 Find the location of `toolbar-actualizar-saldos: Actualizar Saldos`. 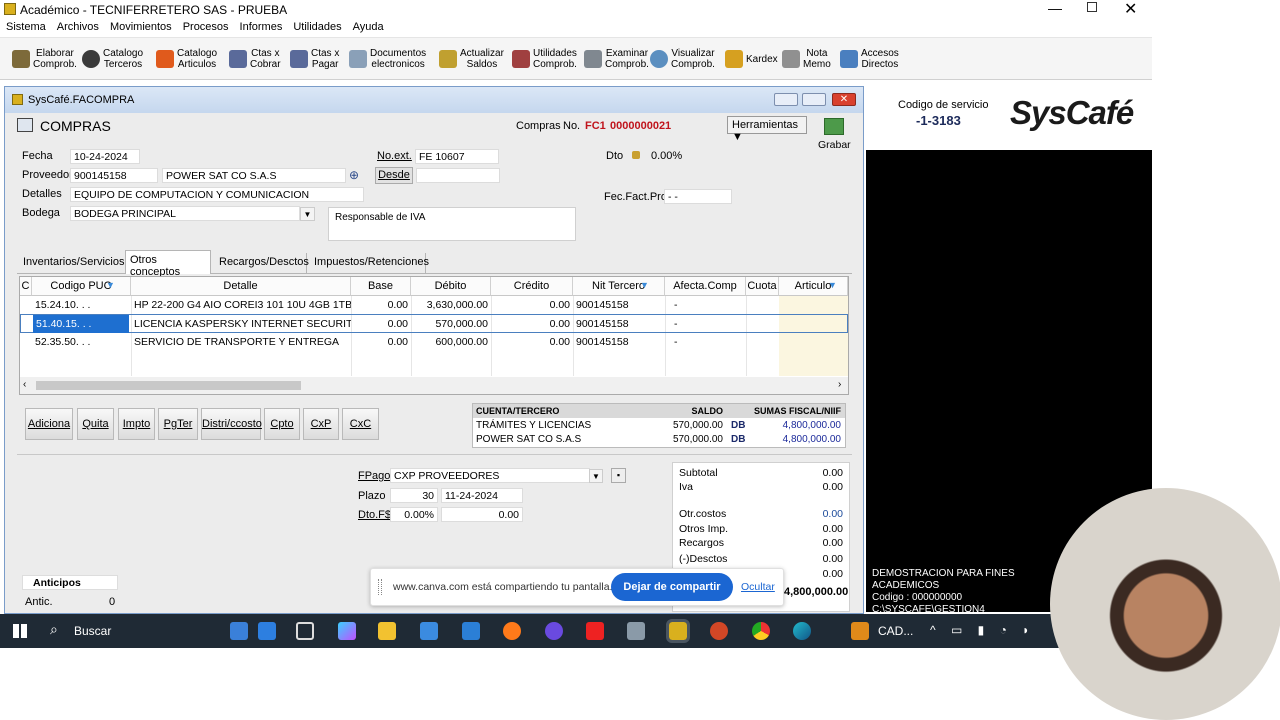

toolbar-actualizar-saldos: Actualizar Saldos is located at coordinates (471, 59).